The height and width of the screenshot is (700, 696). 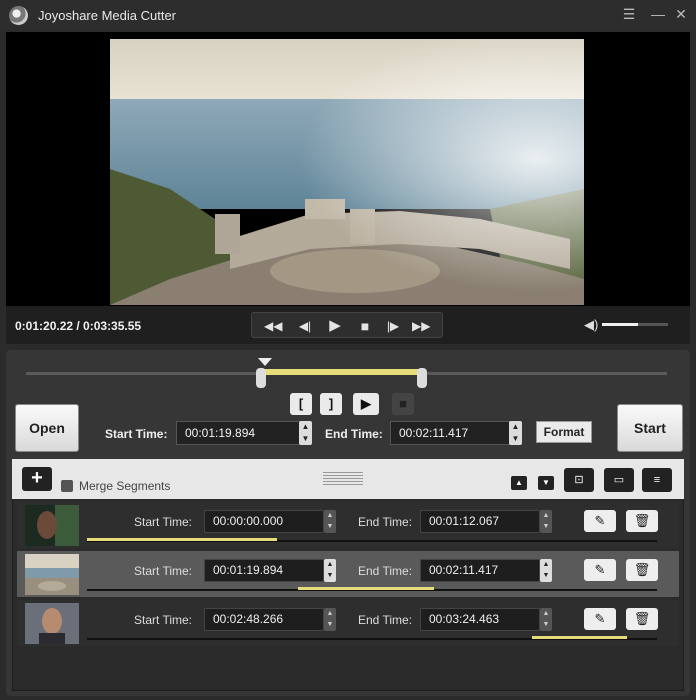 What do you see at coordinates (301, 404) in the screenshot?
I see `mark-in-icon: [` at bounding box center [301, 404].